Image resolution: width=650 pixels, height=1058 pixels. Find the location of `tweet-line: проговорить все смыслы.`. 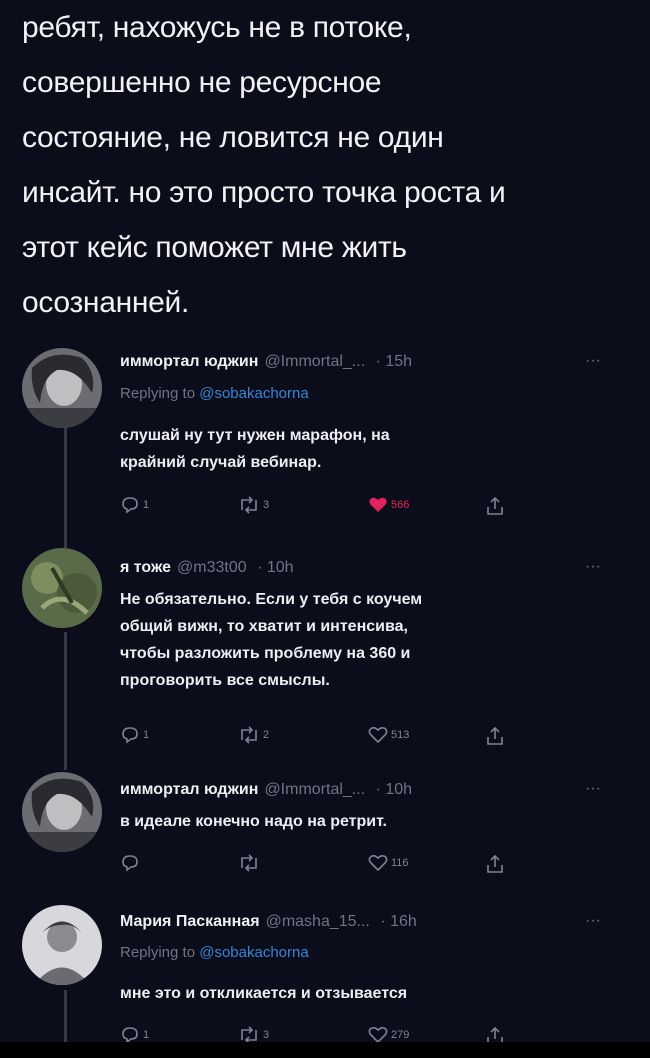

tweet-line: проговорить все смыслы. is located at coordinates (225, 680).